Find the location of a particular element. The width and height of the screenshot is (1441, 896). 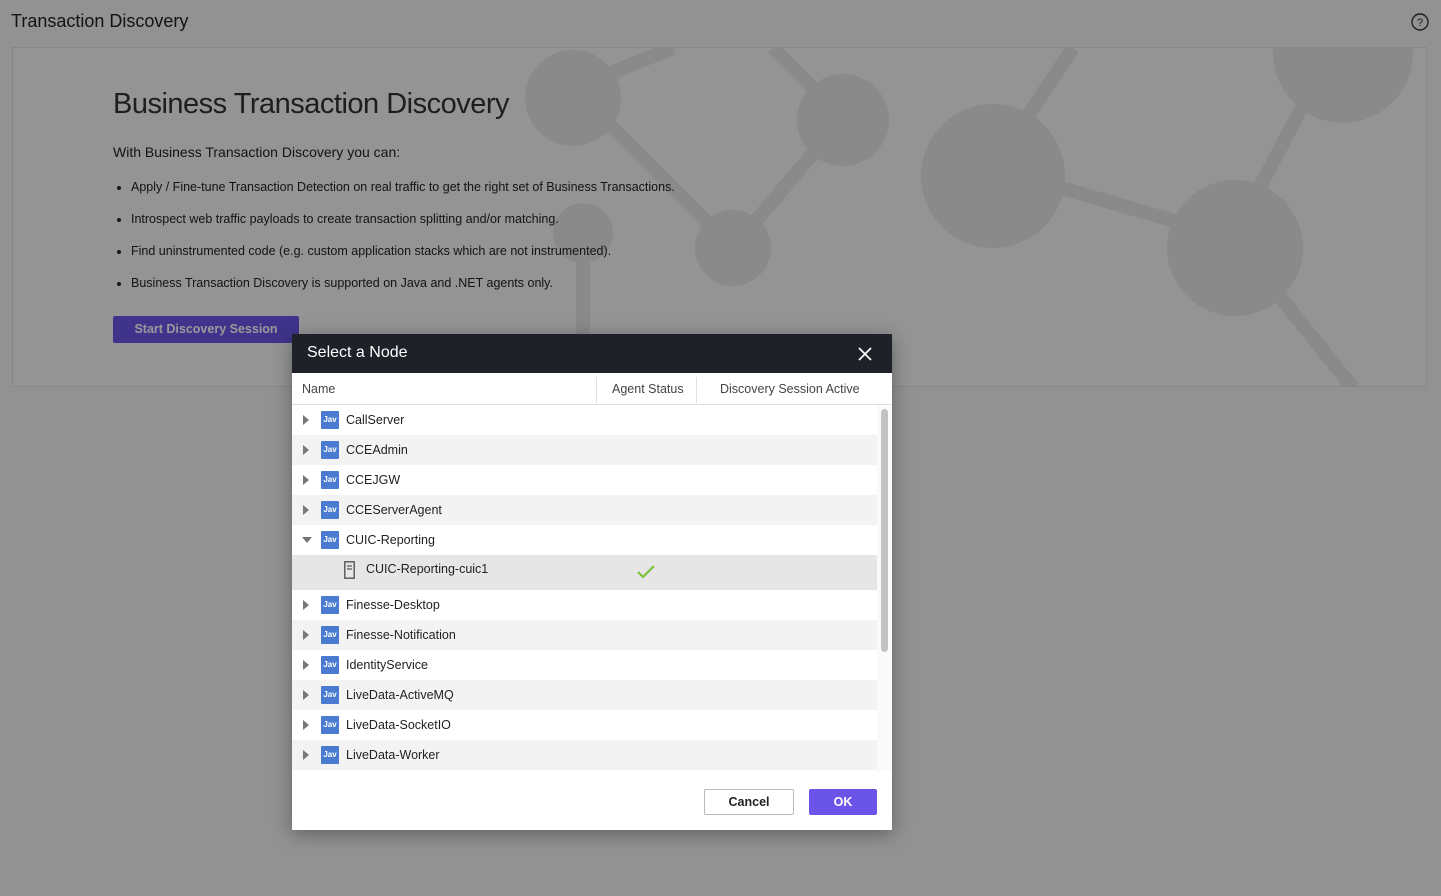

tier-row: Jav CCEAdmin is located at coordinates (584, 450).